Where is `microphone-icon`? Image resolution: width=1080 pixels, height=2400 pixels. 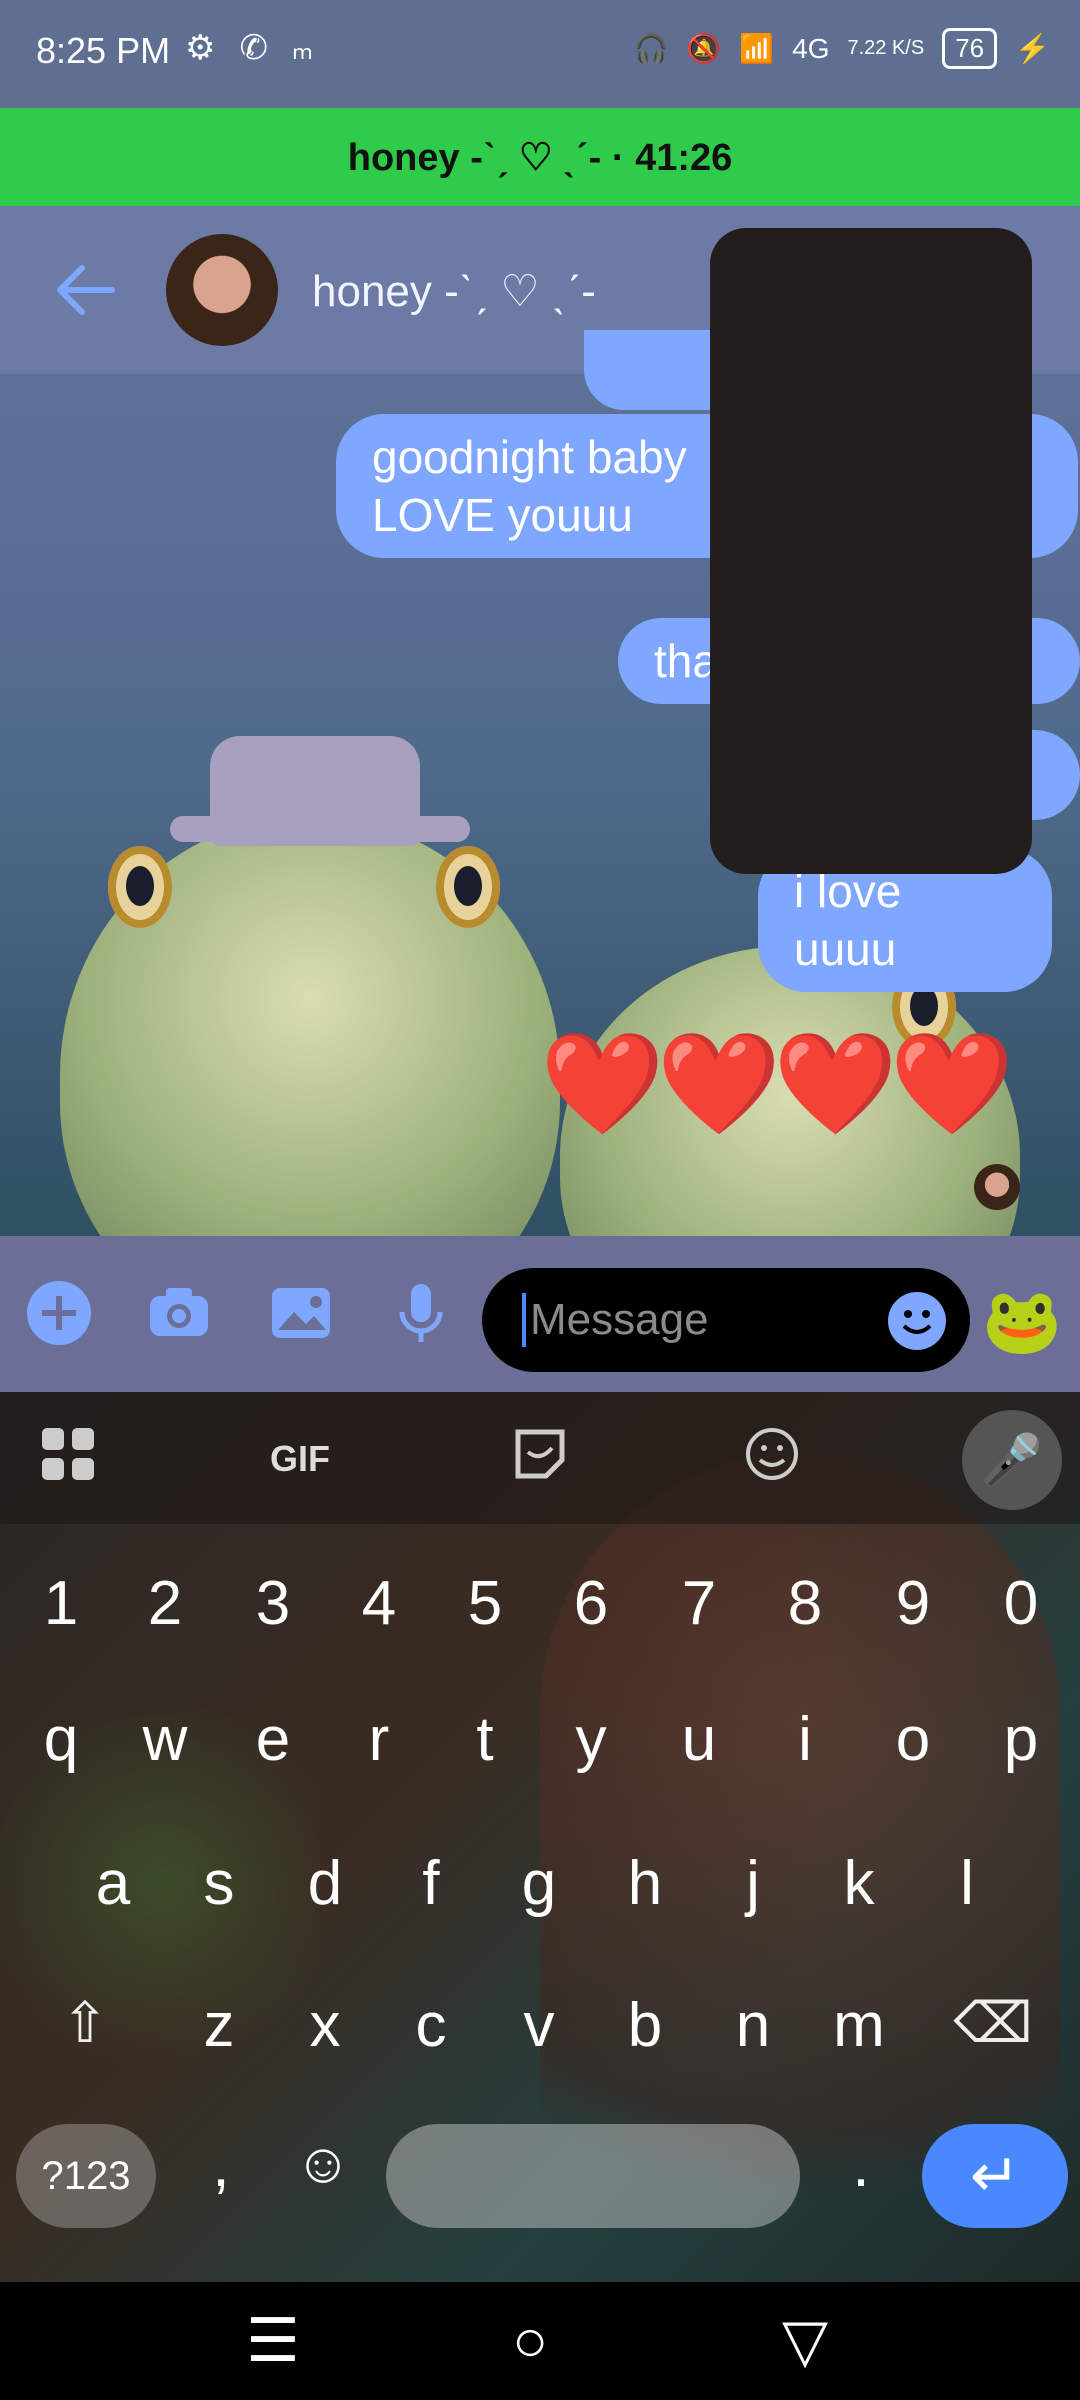
microphone-icon is located at coordinates (421, 1313).